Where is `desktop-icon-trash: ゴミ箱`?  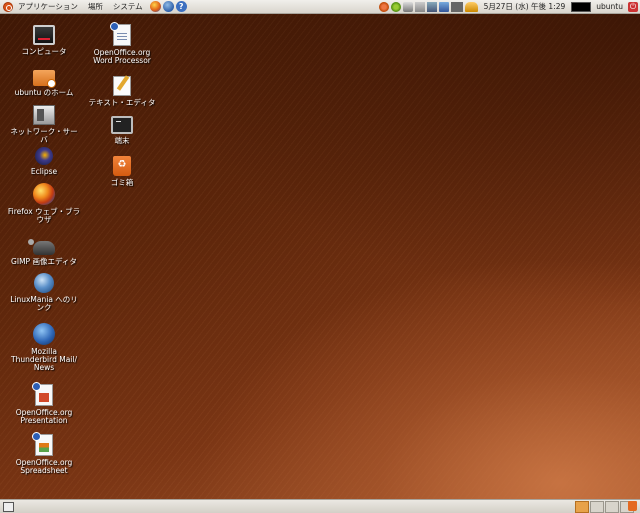 desktop-icon-trash: ゴミ箱 is located at coordinates (122, 171).